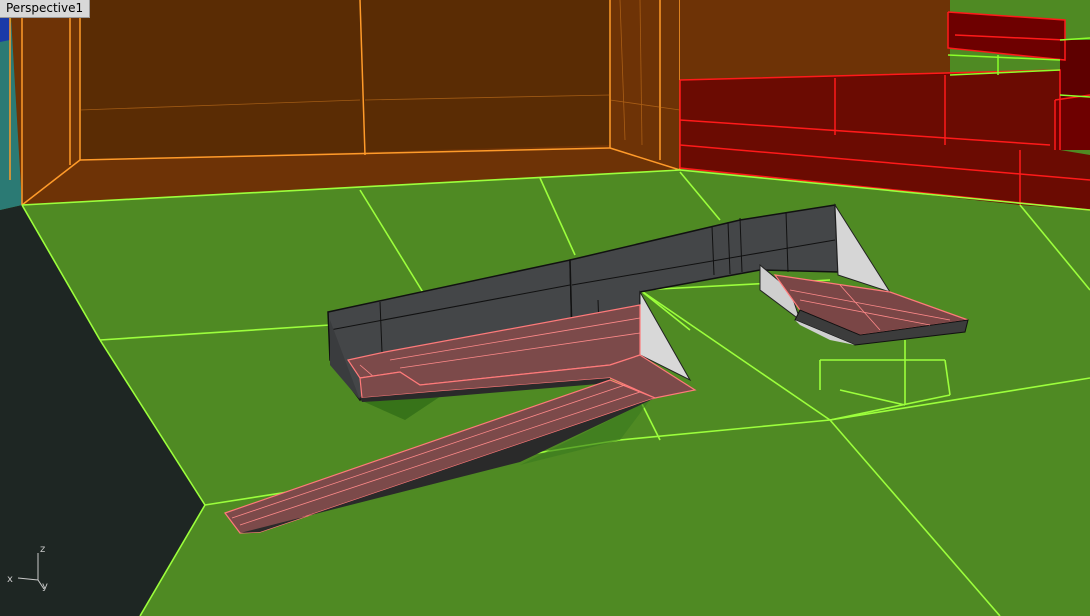 This screenshot has width=1090, height=616. What do you see at coordinates (45, 9) in the screenshot?
I see `viewport-title-tab: Perspective1` at bounding box center [45, 9].